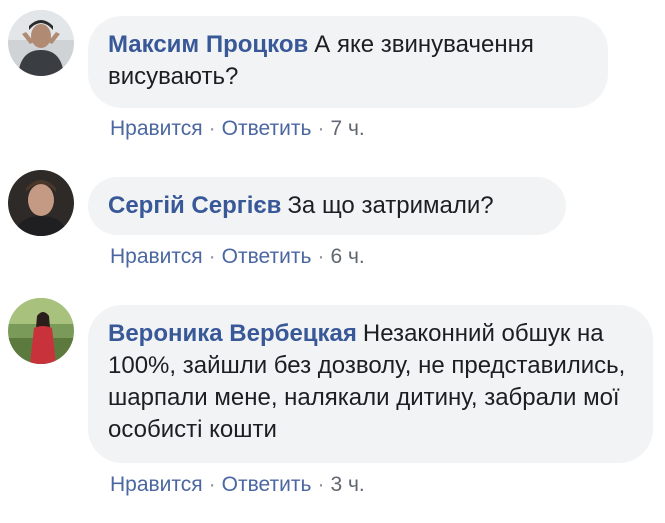 Image resolution: width=665 pixels, height=523 pixels. What do you see at coordinates (347, 256) in the screenshot?
I see `comment-time: 6 ч.` at bounding box center [347, 256].